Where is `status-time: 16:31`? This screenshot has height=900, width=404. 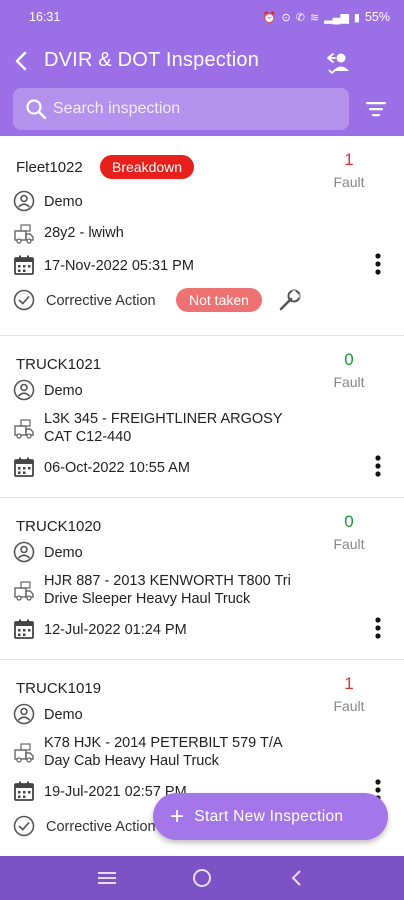 status-time: 16:31 is located at coordinates (45, 17).